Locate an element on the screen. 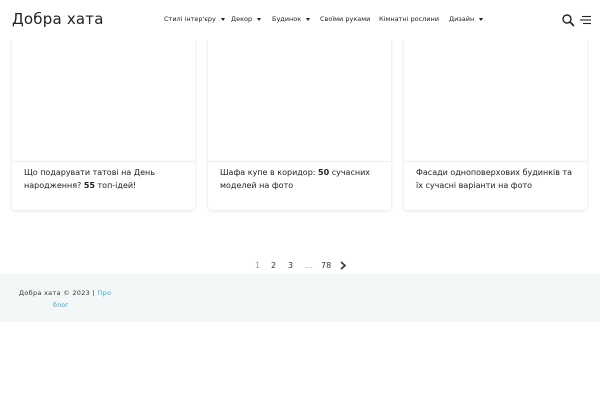  page-link-last: 78 is located at coordinates (326, 265).